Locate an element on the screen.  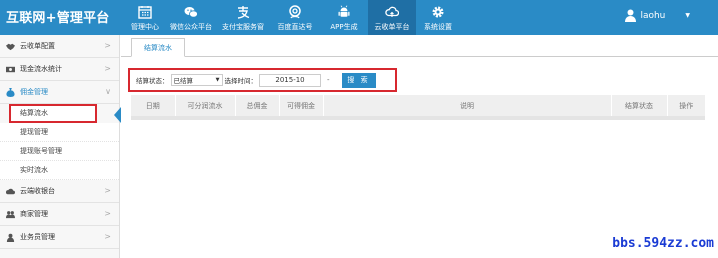
cash-icon is located at coordinates (10, 69).